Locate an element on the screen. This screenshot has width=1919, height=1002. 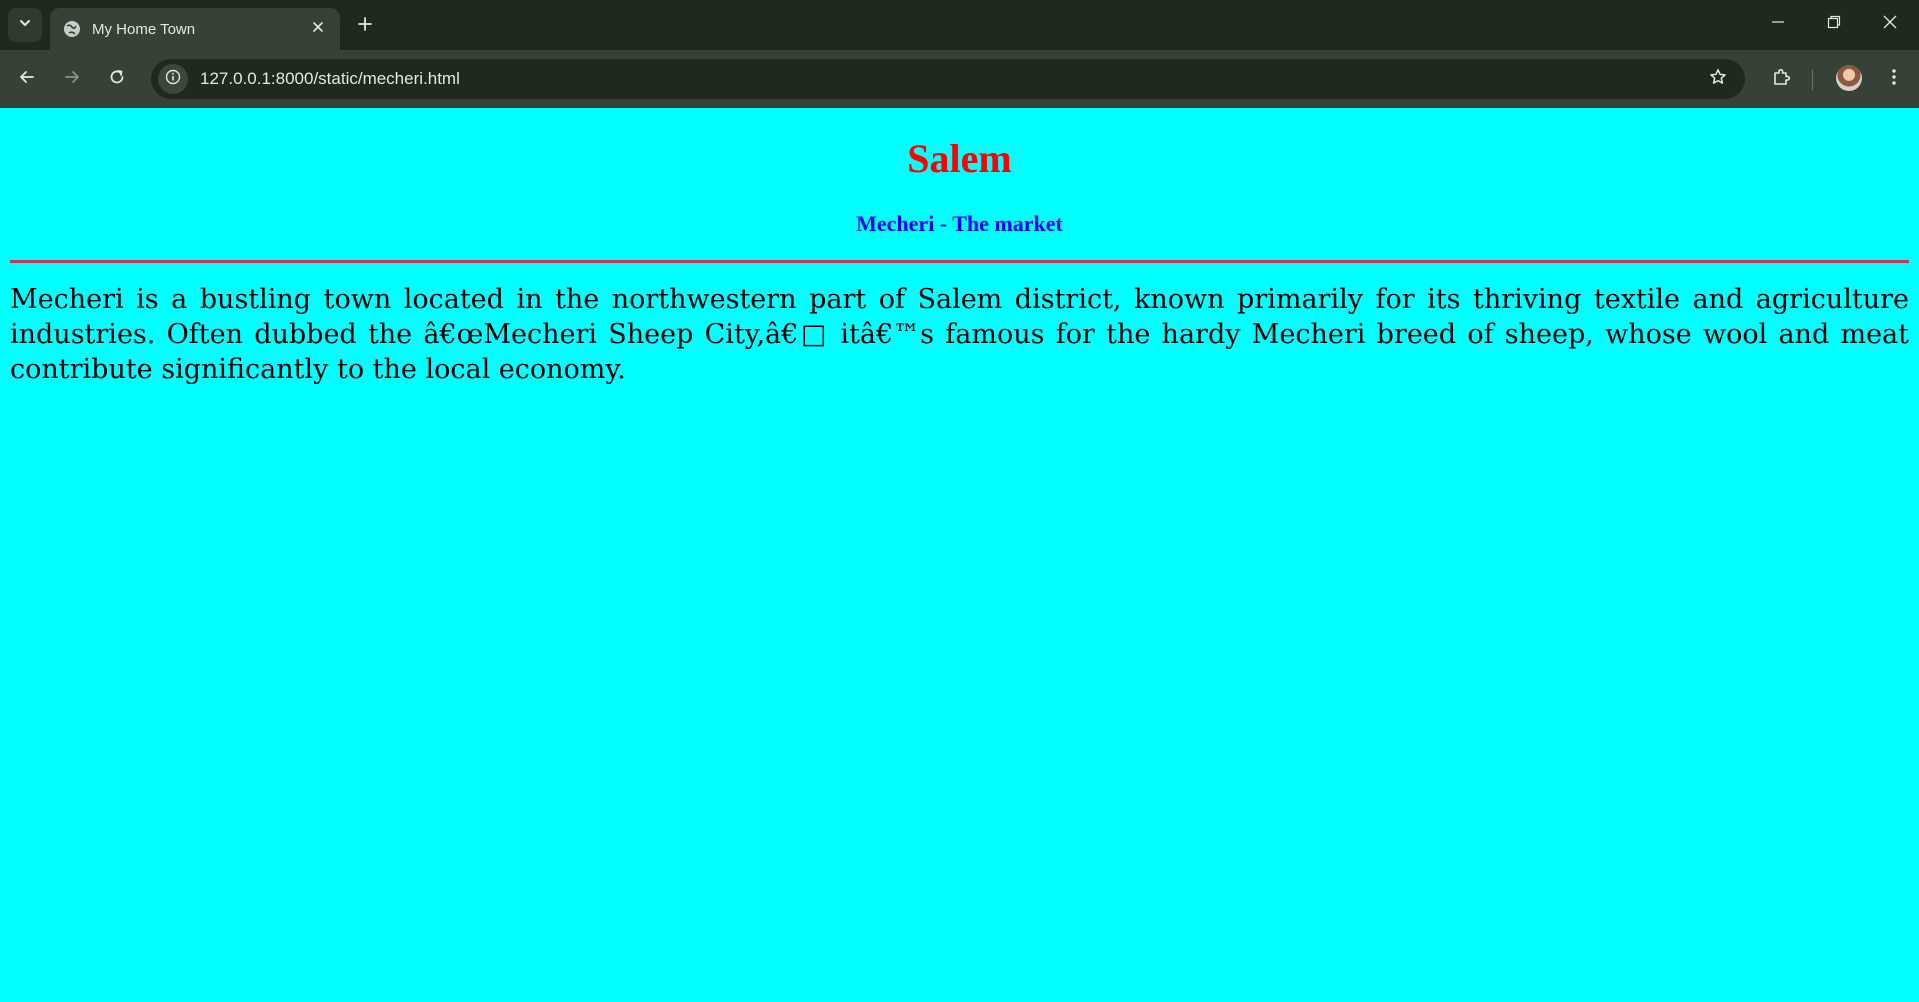
bookmark-button is located at coordinates (1718, 79).